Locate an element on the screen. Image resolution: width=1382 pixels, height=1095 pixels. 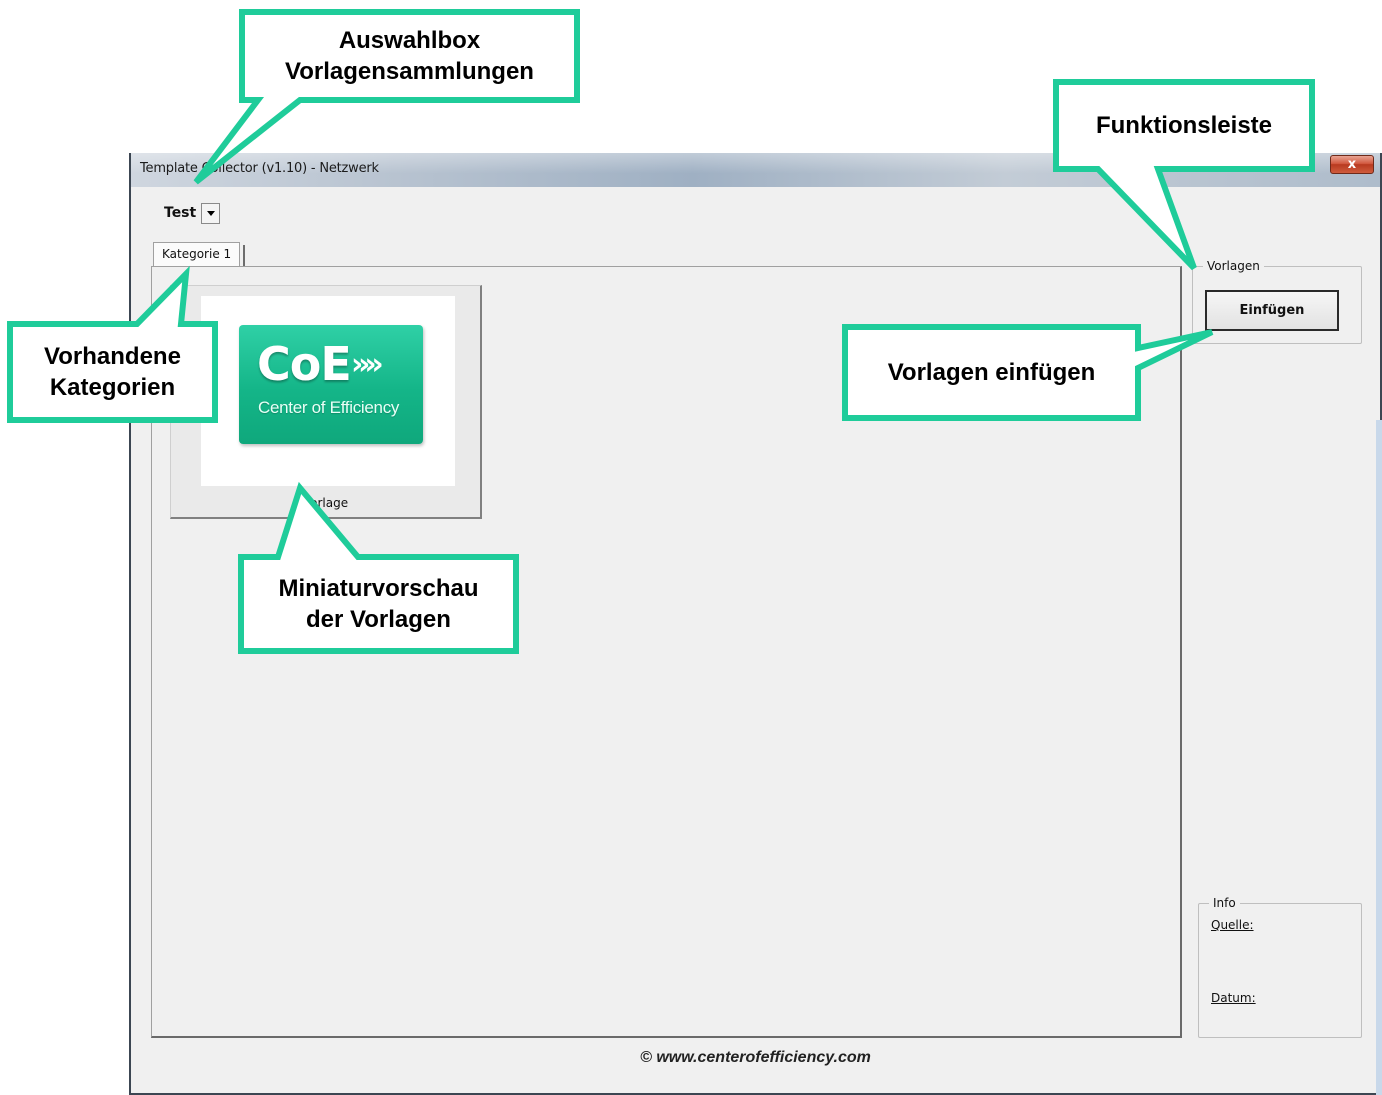
tab-edge is located at coordinates (244, 256).